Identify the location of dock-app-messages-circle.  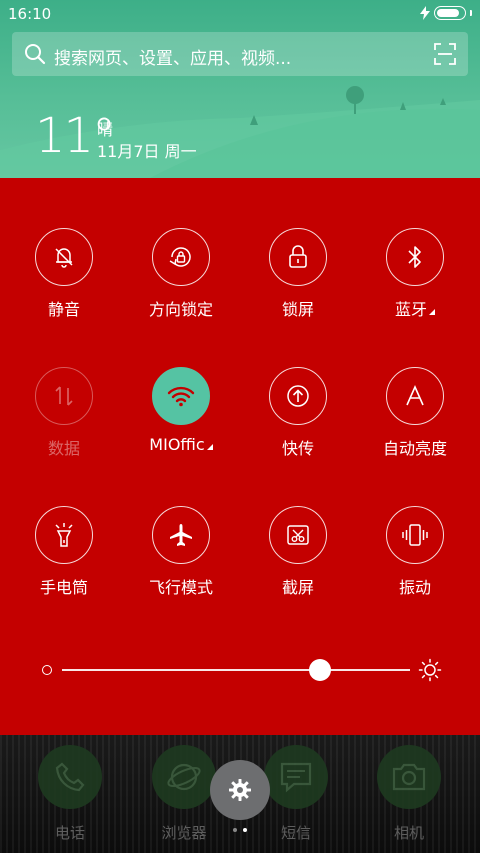
(296, 777).